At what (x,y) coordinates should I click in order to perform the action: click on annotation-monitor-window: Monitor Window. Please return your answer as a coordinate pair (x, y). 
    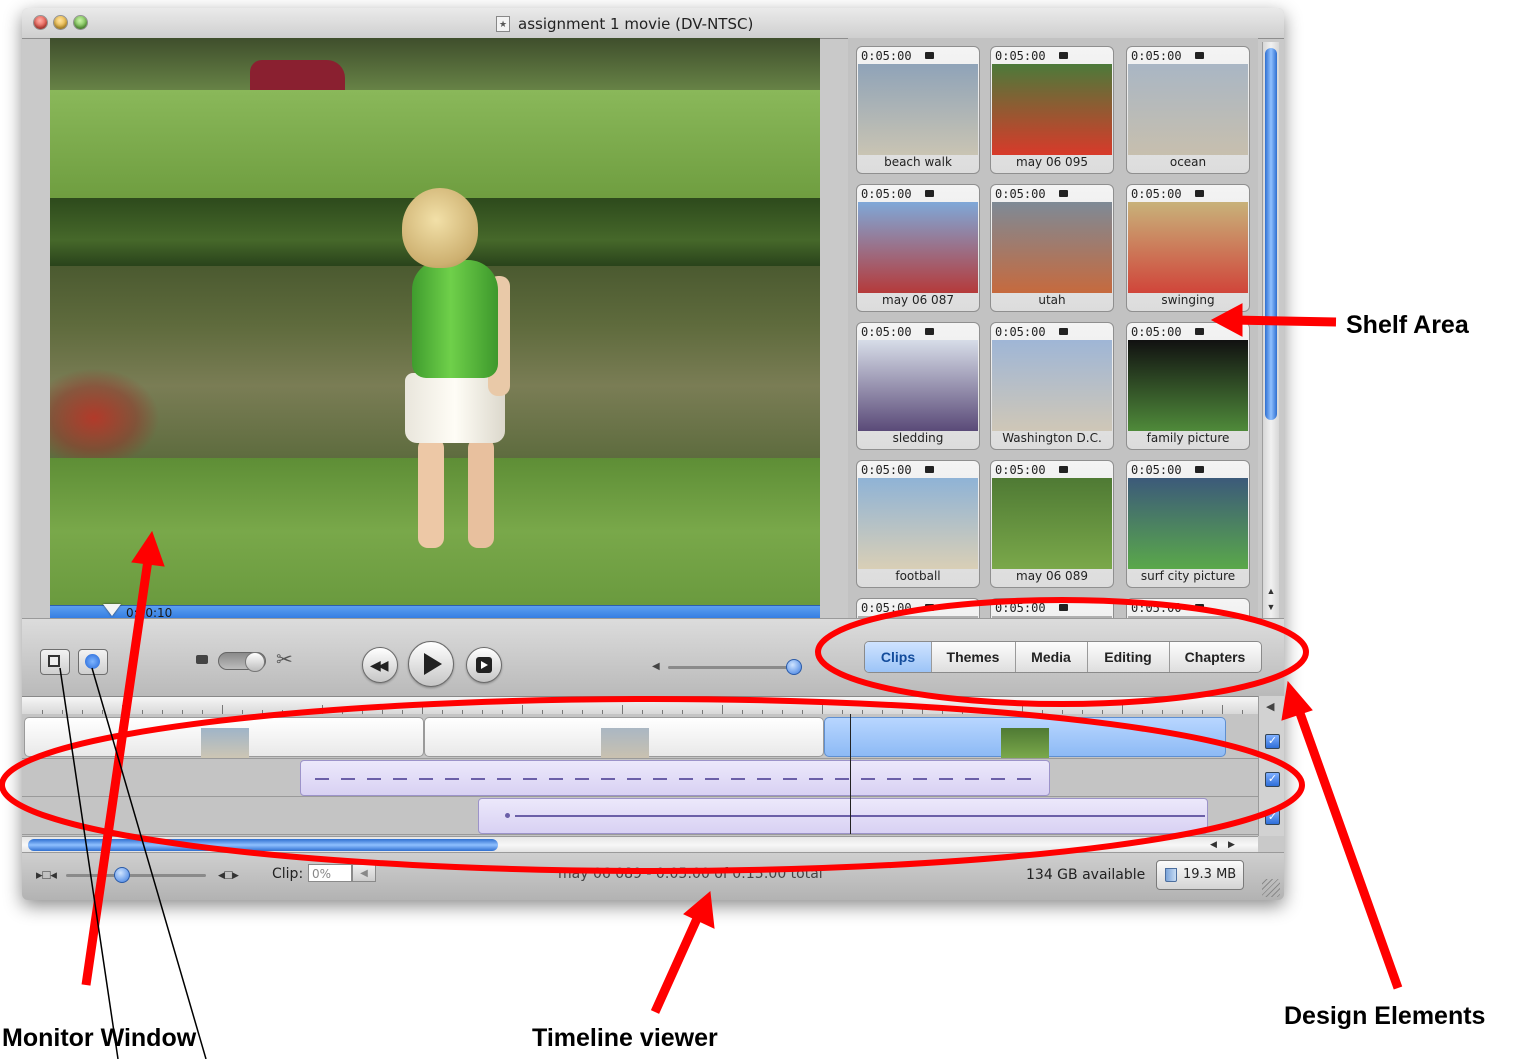
    Looking at the image, I should click on (99, 1038).